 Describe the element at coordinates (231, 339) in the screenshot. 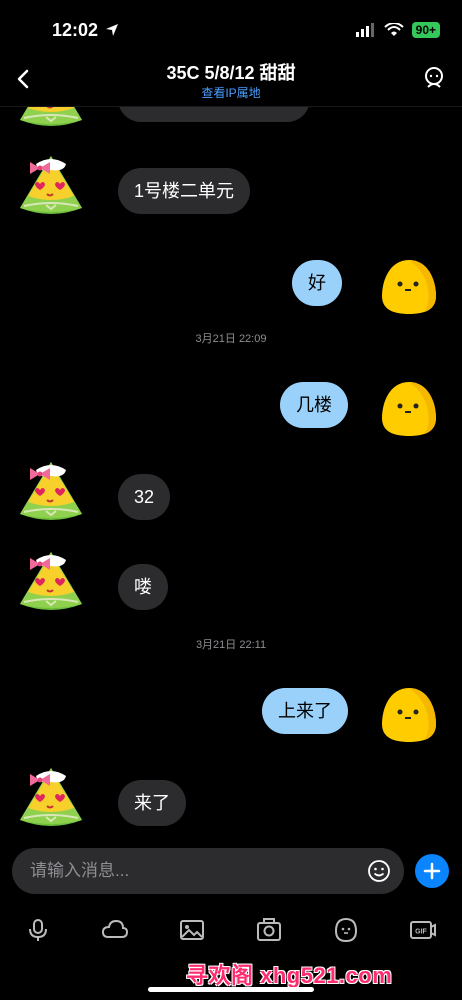

I see `message-timestamp: 3月21日 22:09` at that location.